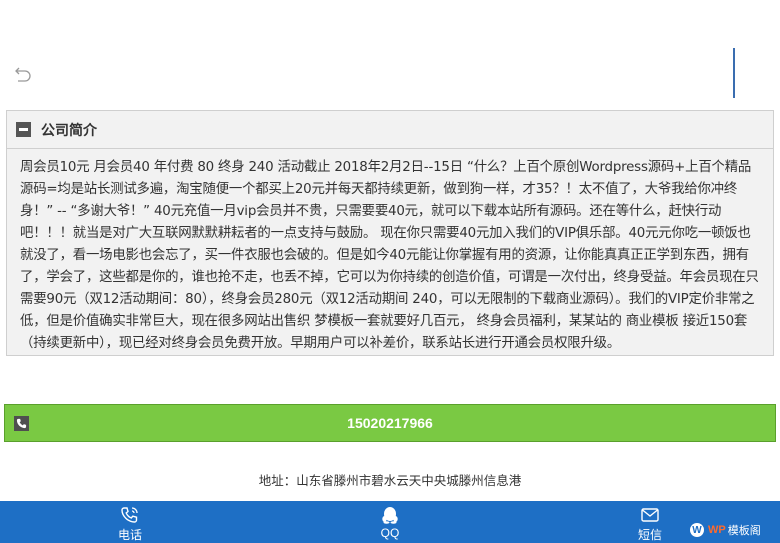 Image resolution: width=780 pixels, height=543 pixels. What do you see at coordinates (23, 129) in the screenshot?
I see `collapse-icon` at bounding box center [23, 129].